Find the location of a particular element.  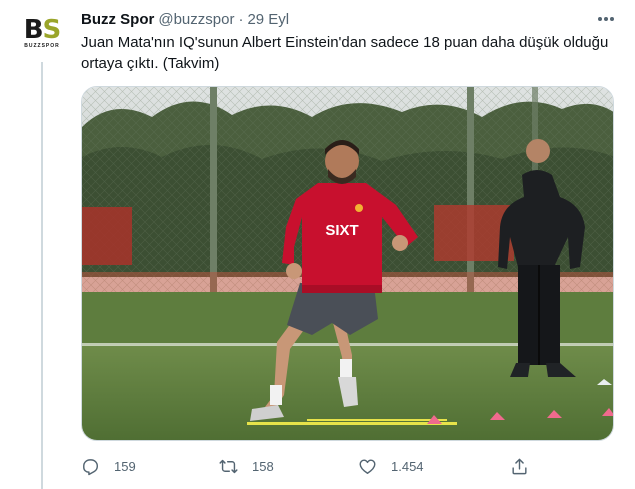

retweet-icon is located at coordinates (228, 466).